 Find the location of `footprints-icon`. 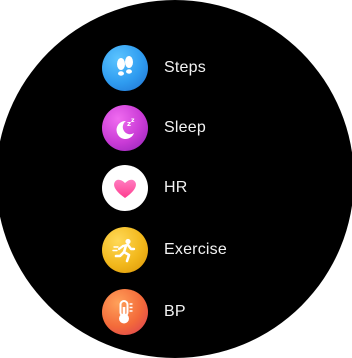

footprints-icon is located at coordinates (125, 68).